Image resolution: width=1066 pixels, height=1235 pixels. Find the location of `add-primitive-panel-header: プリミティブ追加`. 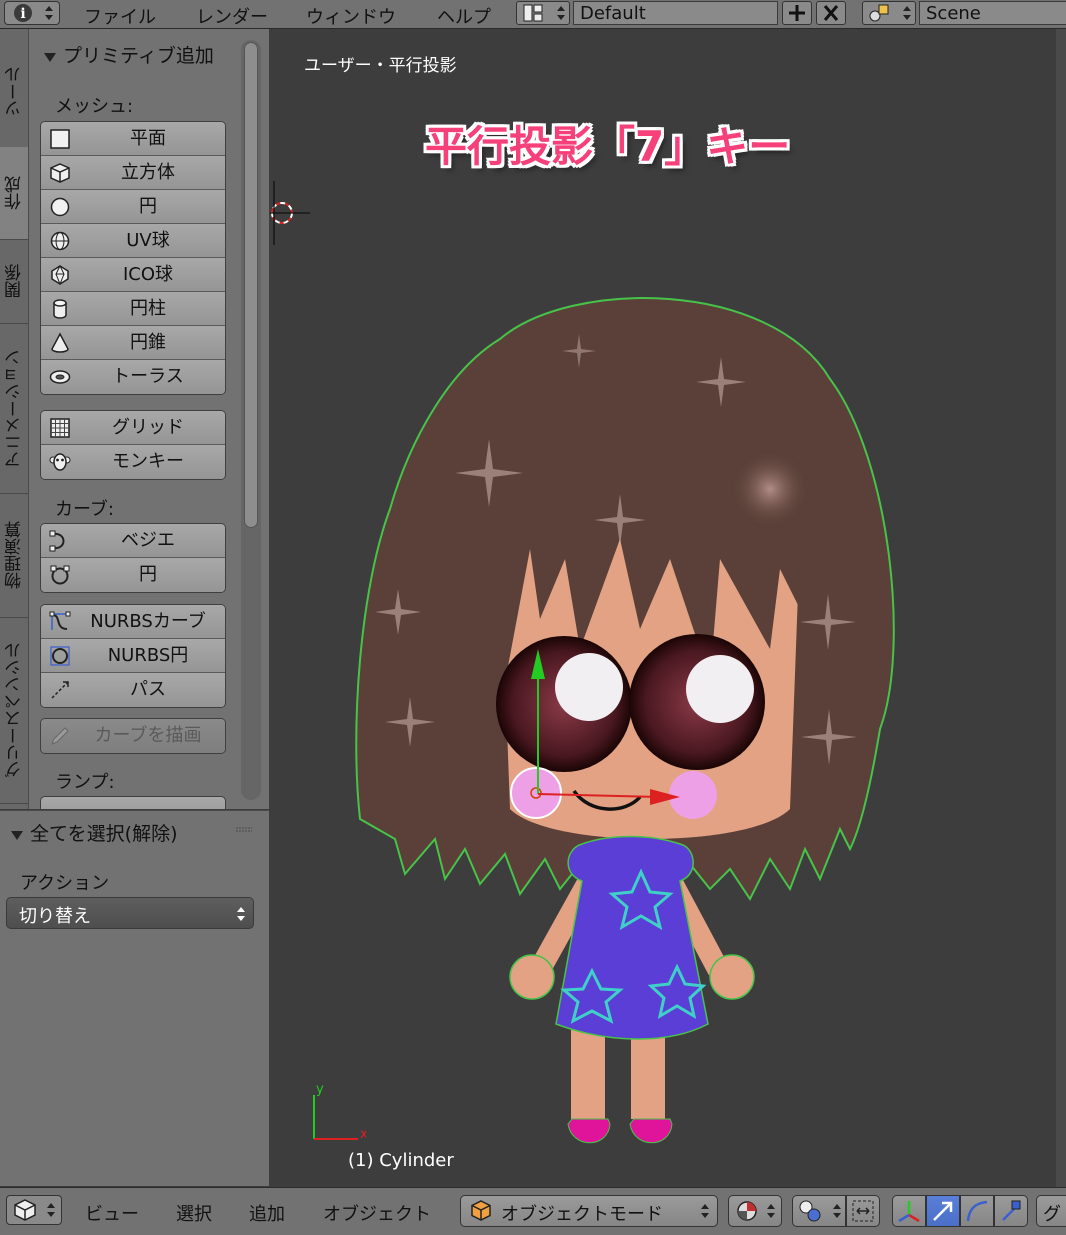

add-primitive-panel-header: プリミティブ追加 is located at coordinates (128, 54).